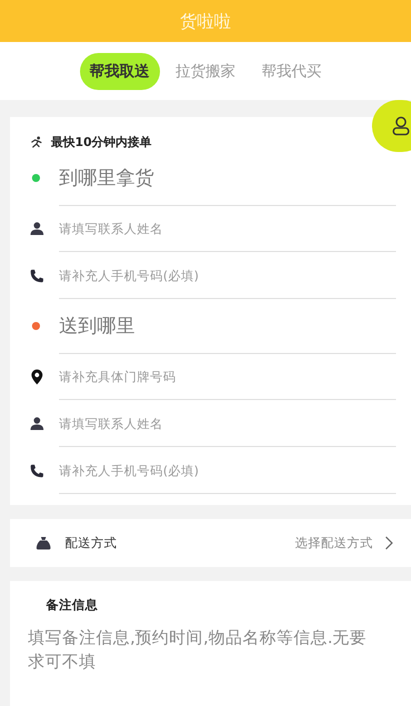 The height and width of the screenshot is (706, 411). Describe the element at coordinates (205, 21) in the screenshot. I see `app-title: 货啦啦` at that location.